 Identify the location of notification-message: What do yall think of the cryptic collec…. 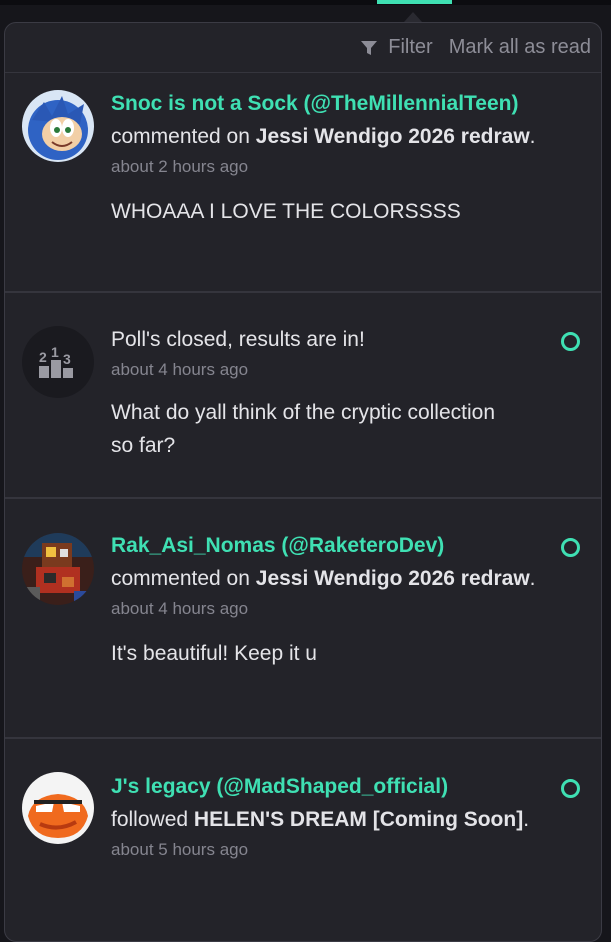
(303, 429).